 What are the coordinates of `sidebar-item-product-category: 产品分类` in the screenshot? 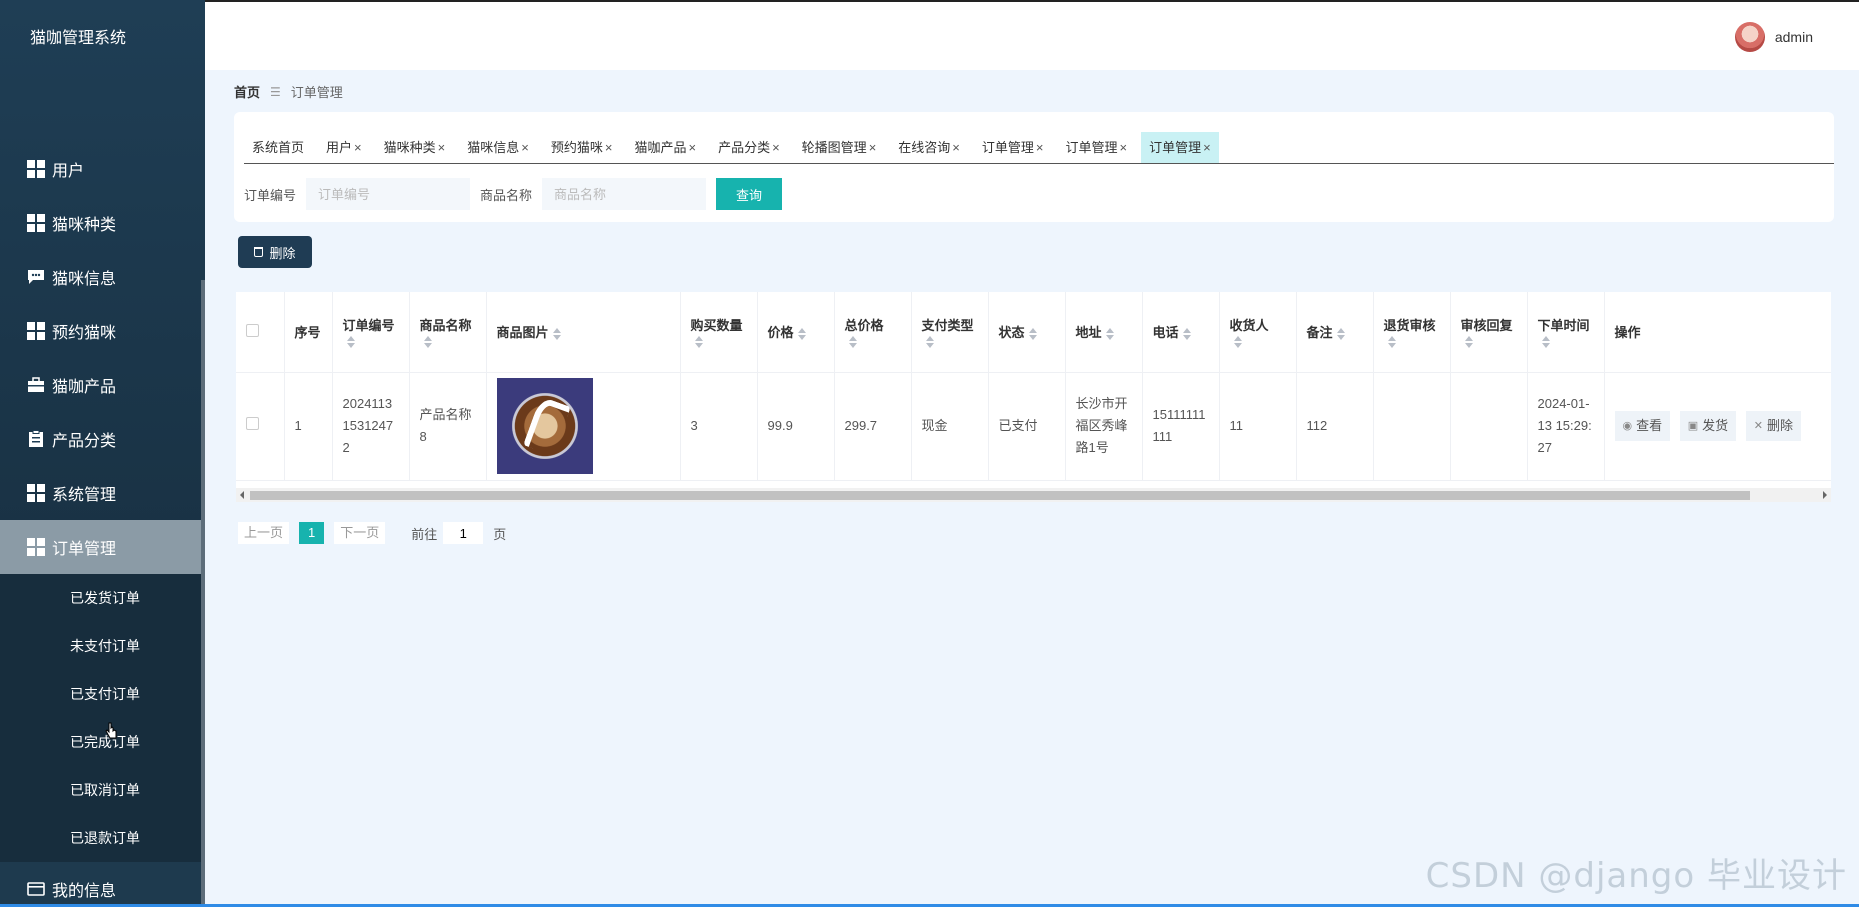 It's located at (102, 439).